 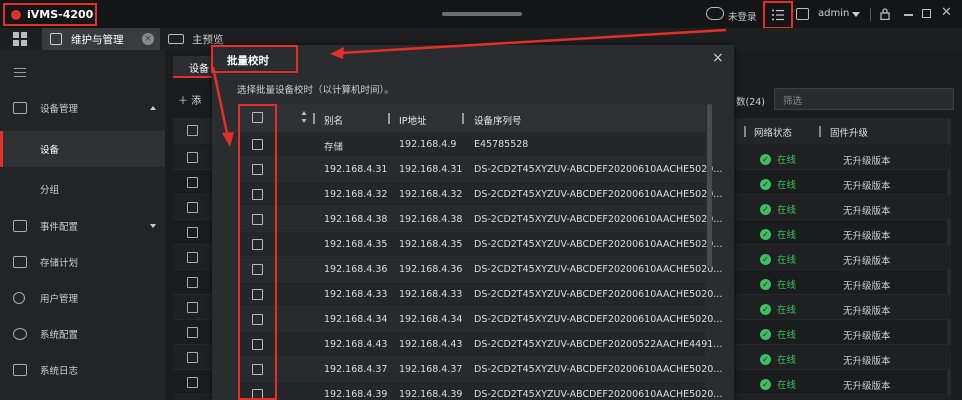 What do you see at coordinates (742, 16) in the screenshot?
I see `cloud-login-status: 未登录` at bounding box center [742, 16].